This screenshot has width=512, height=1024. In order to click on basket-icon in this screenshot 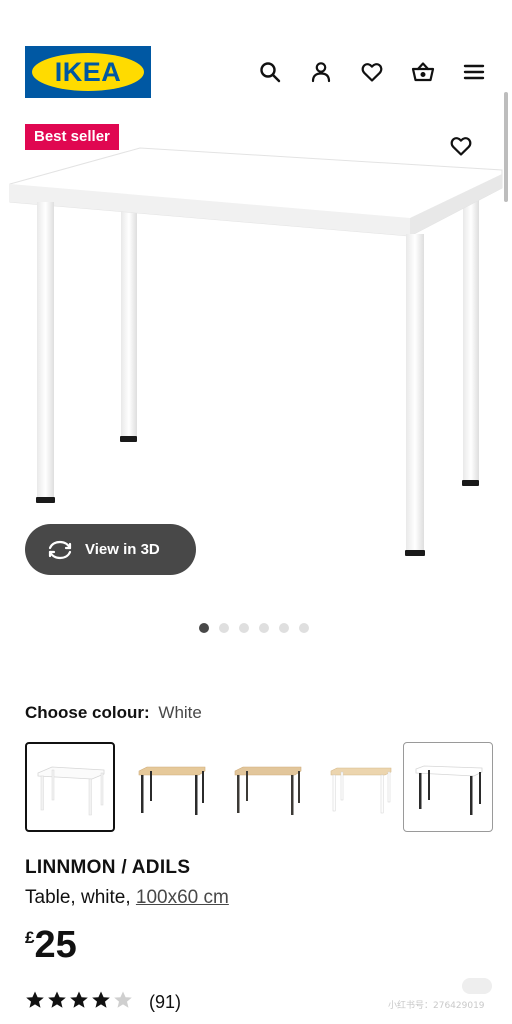, I will do `click(423, 72)`.